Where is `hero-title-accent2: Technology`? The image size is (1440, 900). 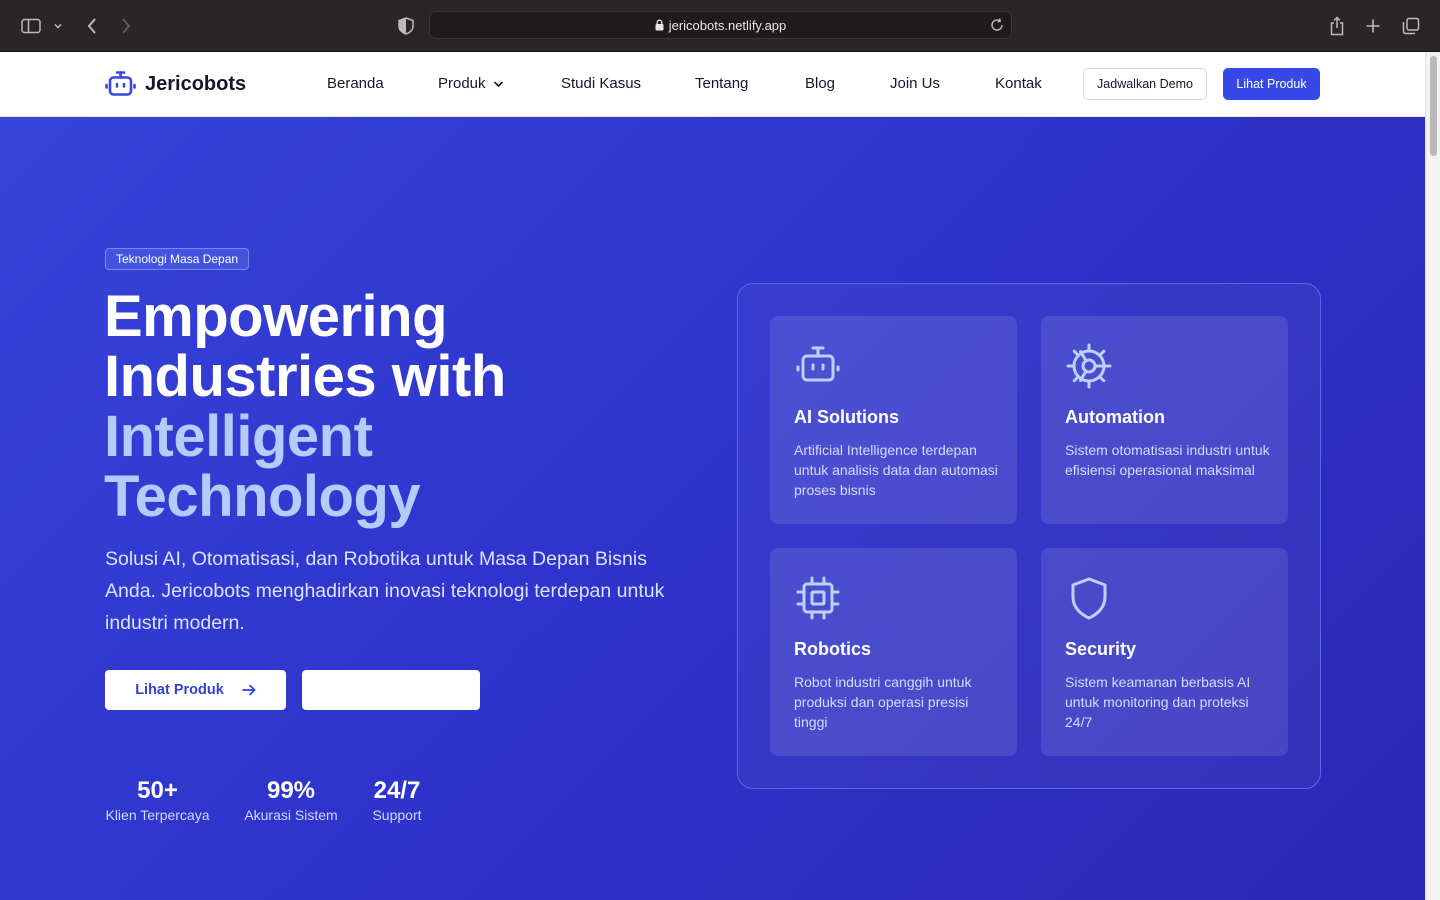
hero-title-accent2: Technology is located at coordinates (262, 496).